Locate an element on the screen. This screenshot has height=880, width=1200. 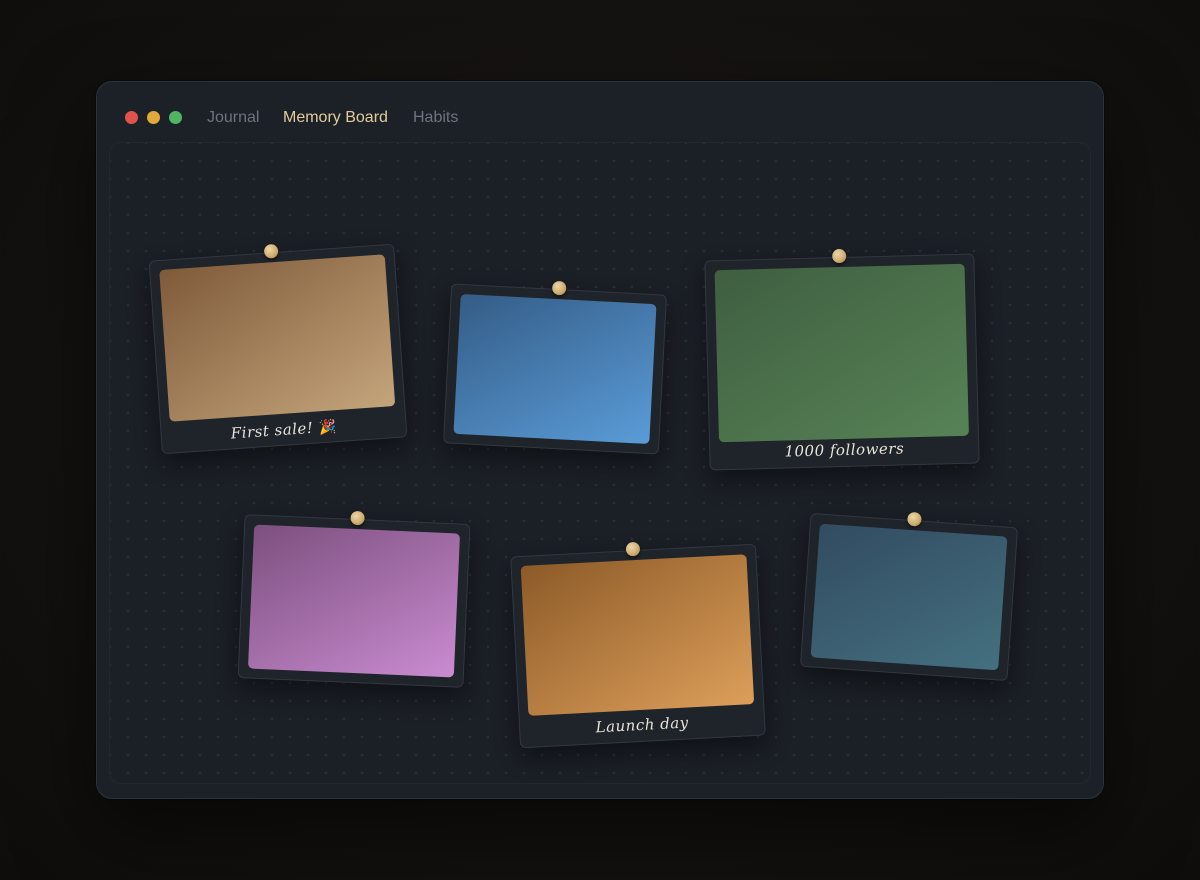
zoom-window-button is located at coordinates (175, 117).